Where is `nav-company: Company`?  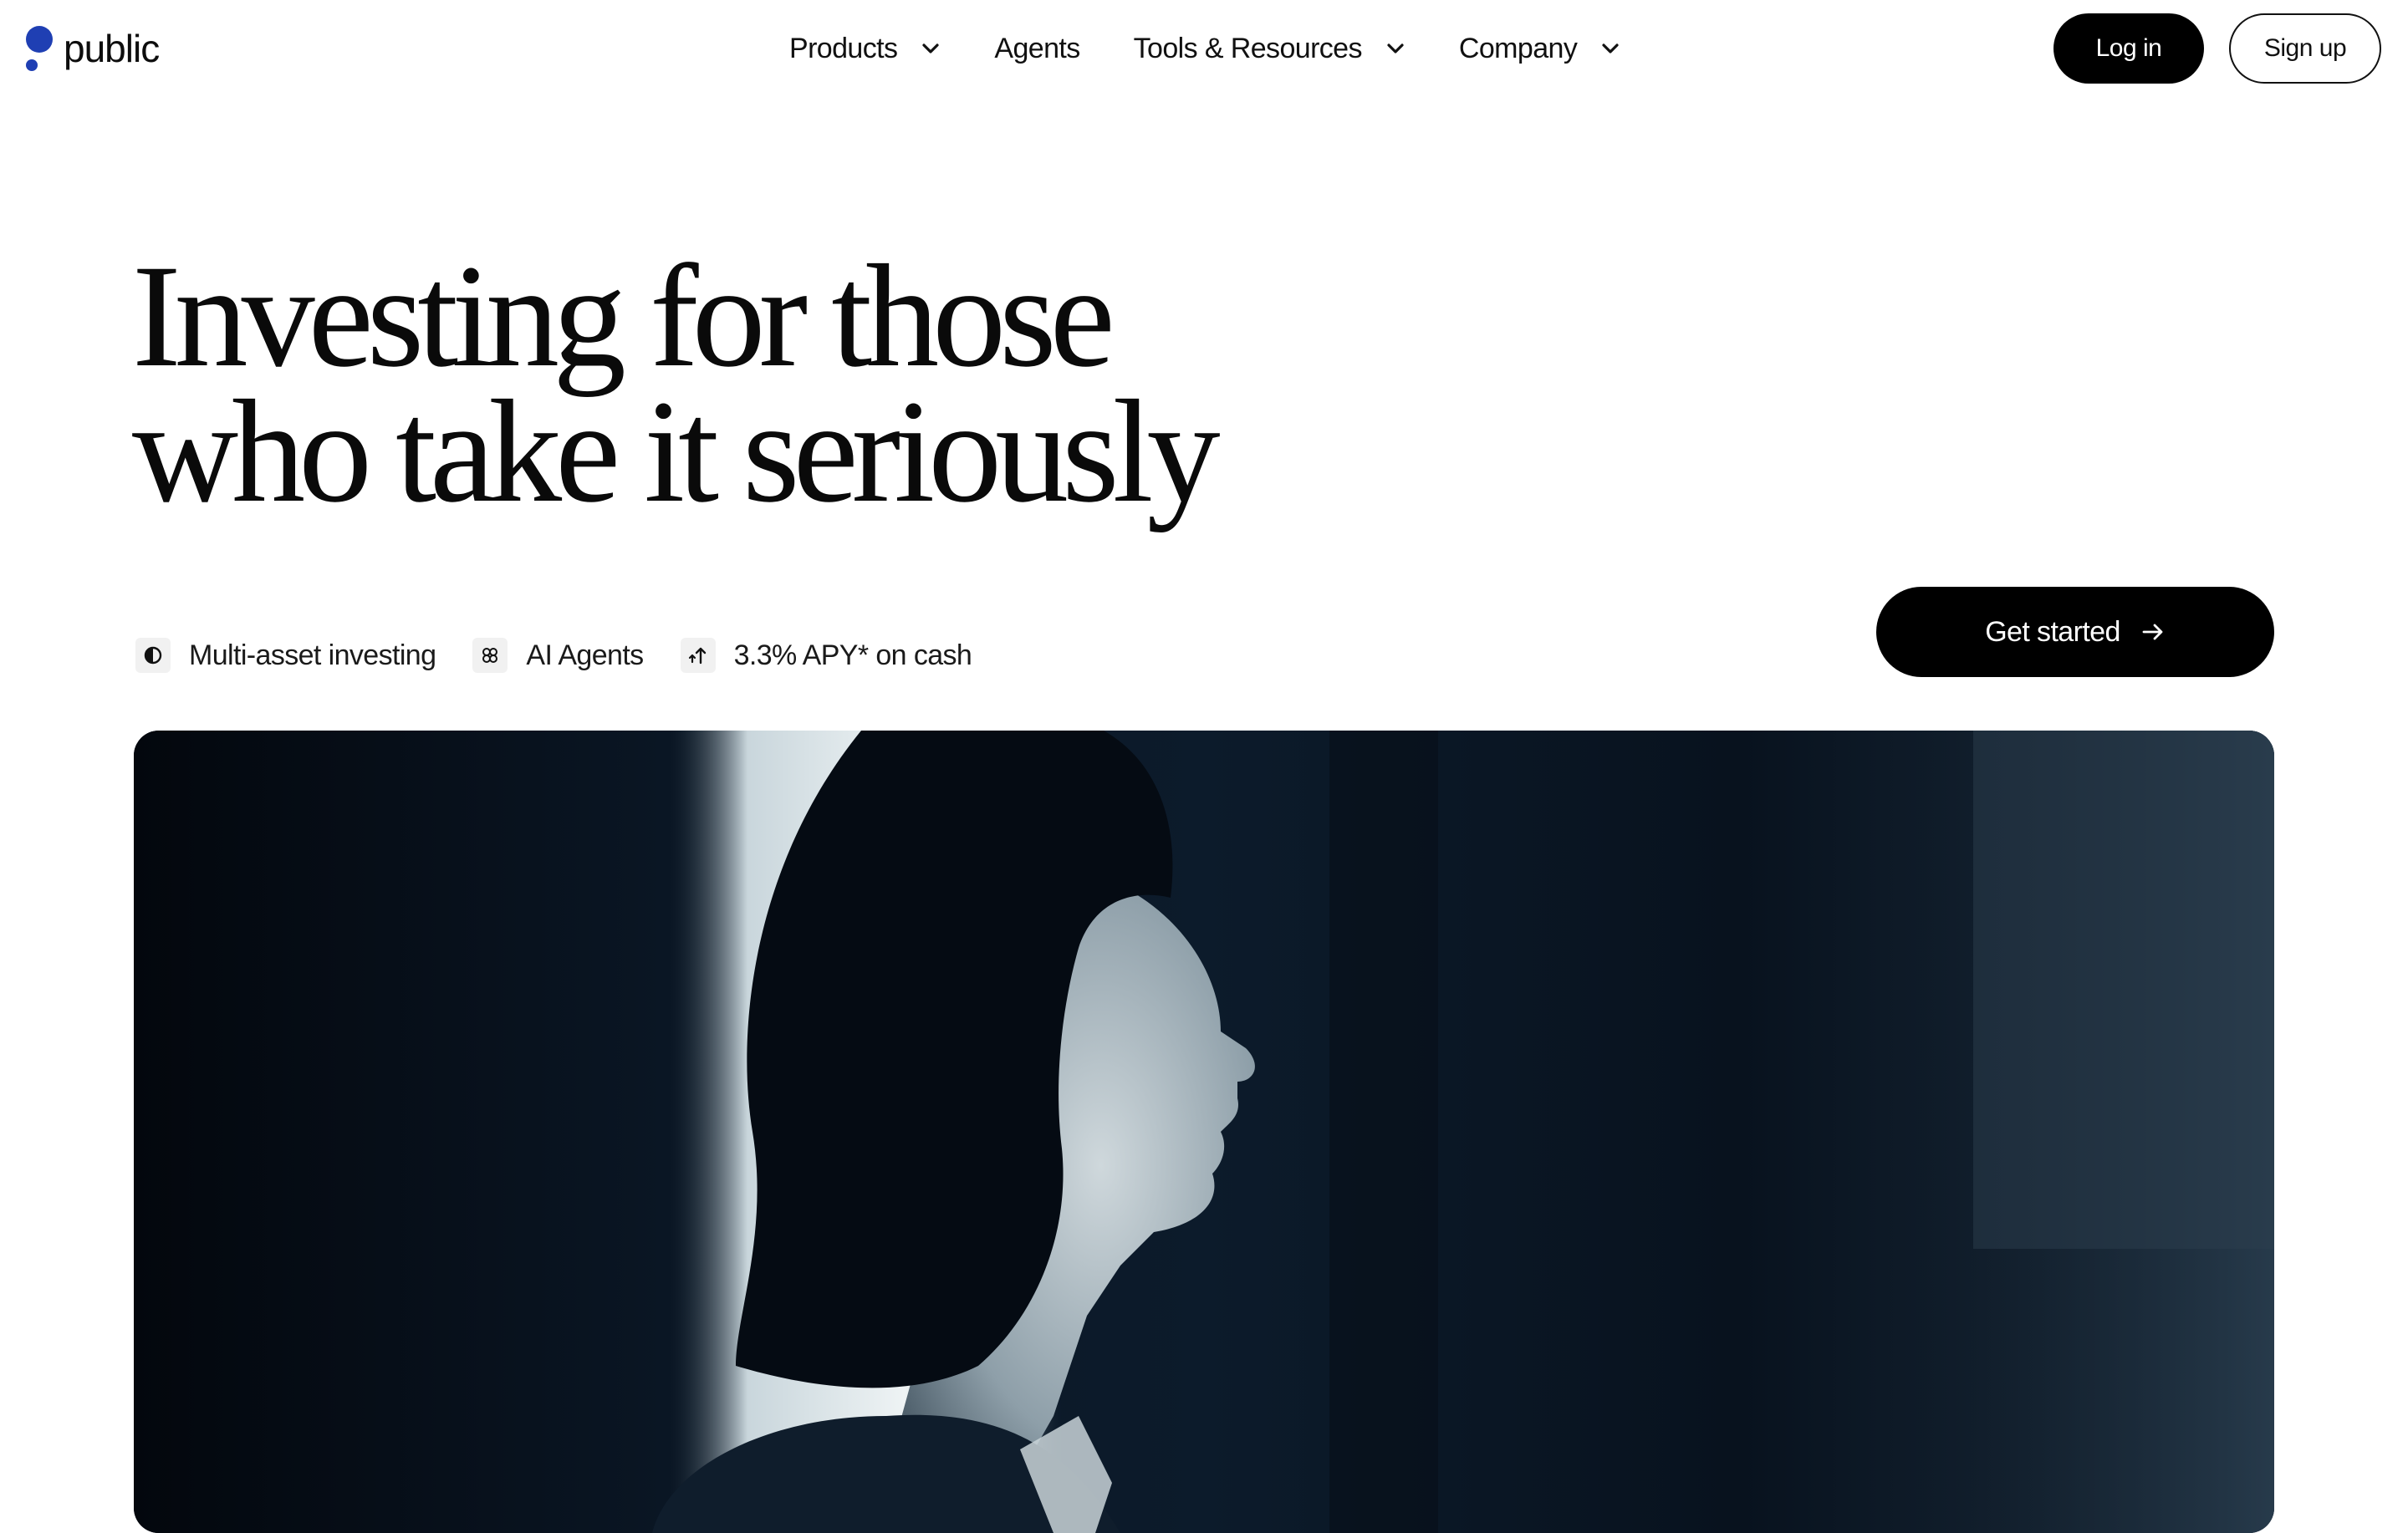
nav-company: Company is located at coordinates (1540, 49).